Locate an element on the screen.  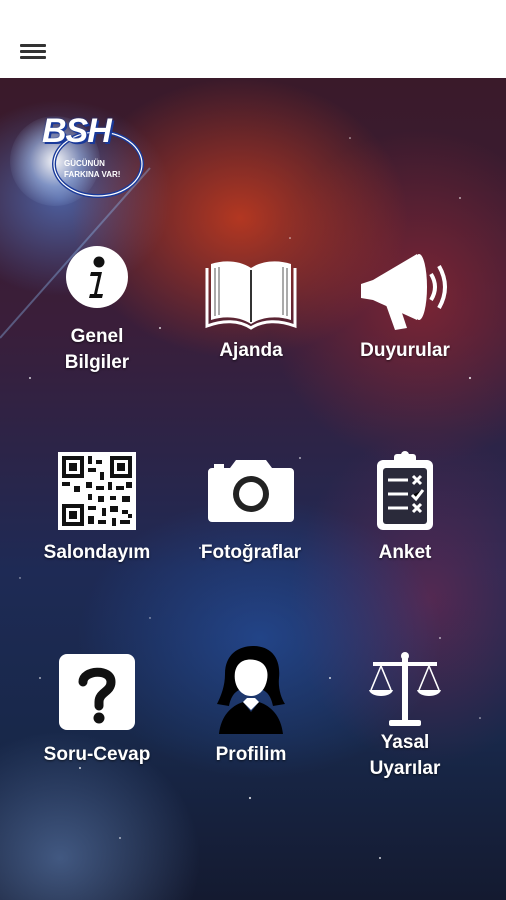
info-icon is located at coordinates (97, 277).